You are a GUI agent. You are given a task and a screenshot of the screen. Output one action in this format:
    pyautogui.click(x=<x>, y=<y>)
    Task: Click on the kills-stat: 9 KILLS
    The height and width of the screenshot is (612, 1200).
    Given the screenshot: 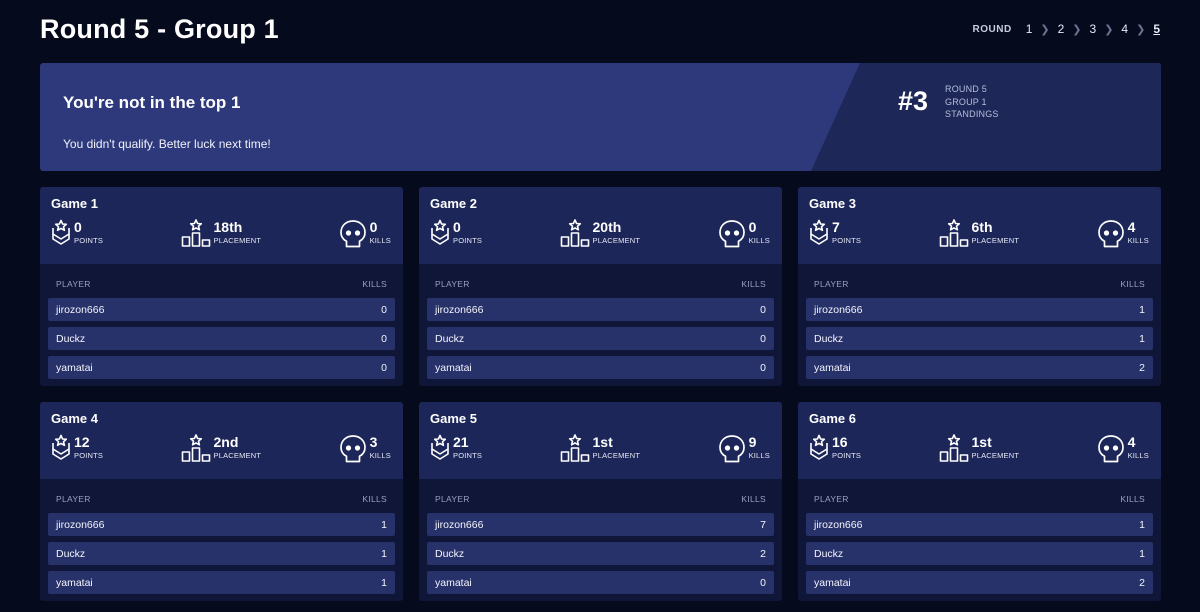 What is the action you would take?
    pyautogui.click(x=744, y=449)
    